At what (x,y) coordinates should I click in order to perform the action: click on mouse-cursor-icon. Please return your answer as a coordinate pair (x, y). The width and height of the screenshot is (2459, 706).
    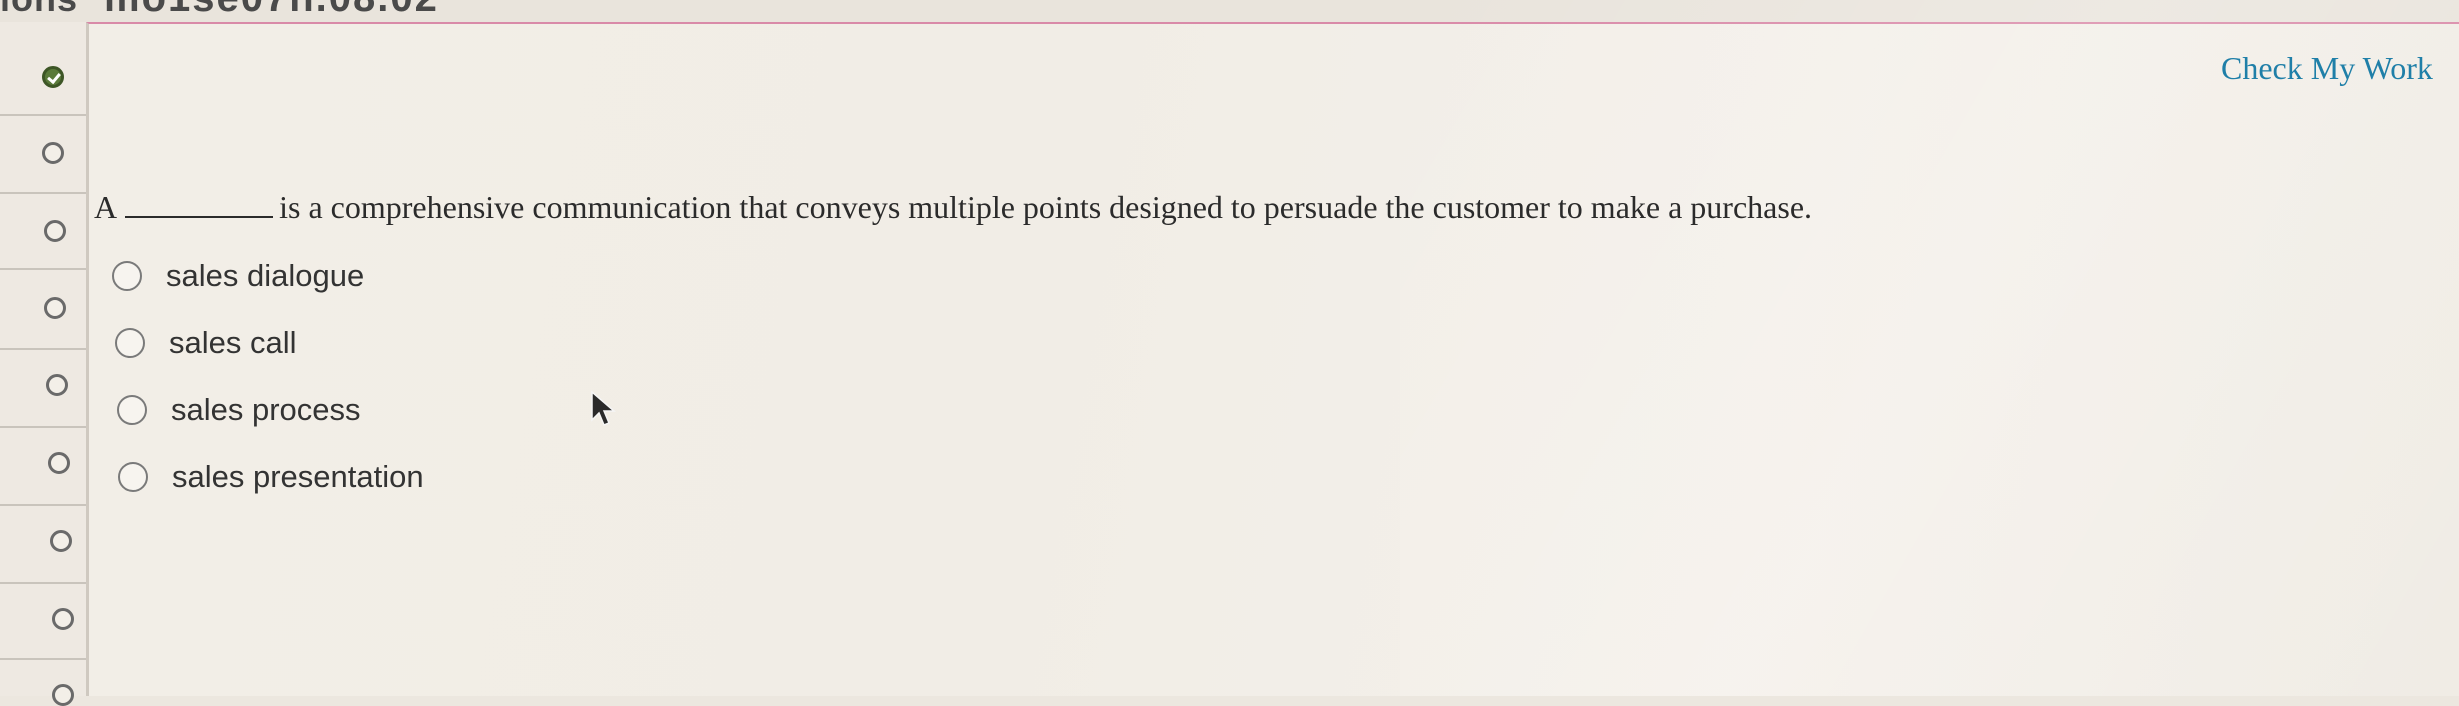
    Looking at the image, I should click on (604, 408).